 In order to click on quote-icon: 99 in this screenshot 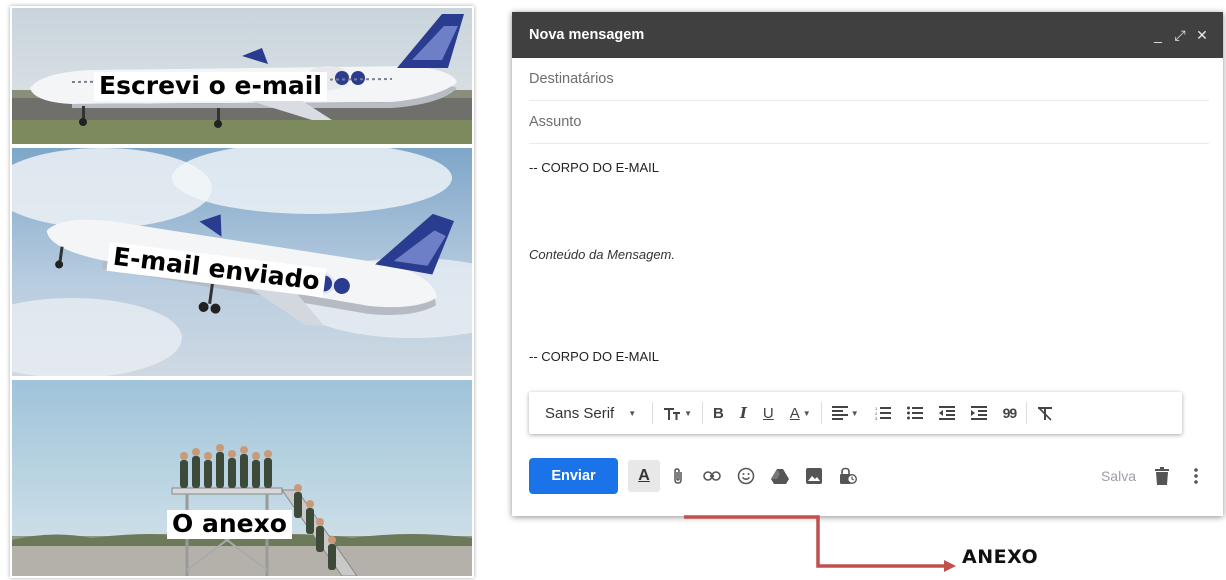, I will do `click(1010, 413)`.